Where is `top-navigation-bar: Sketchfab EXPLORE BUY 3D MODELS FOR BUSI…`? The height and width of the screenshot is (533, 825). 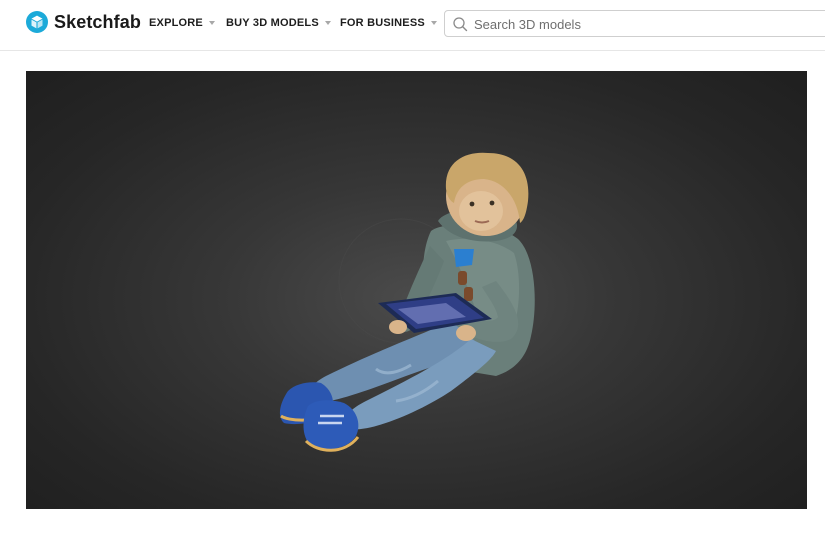
top-navigation-bar: Sketchfab EXPLORE BUY 3D MODELS FOR BUSI… is located at coordinates (412, 25).